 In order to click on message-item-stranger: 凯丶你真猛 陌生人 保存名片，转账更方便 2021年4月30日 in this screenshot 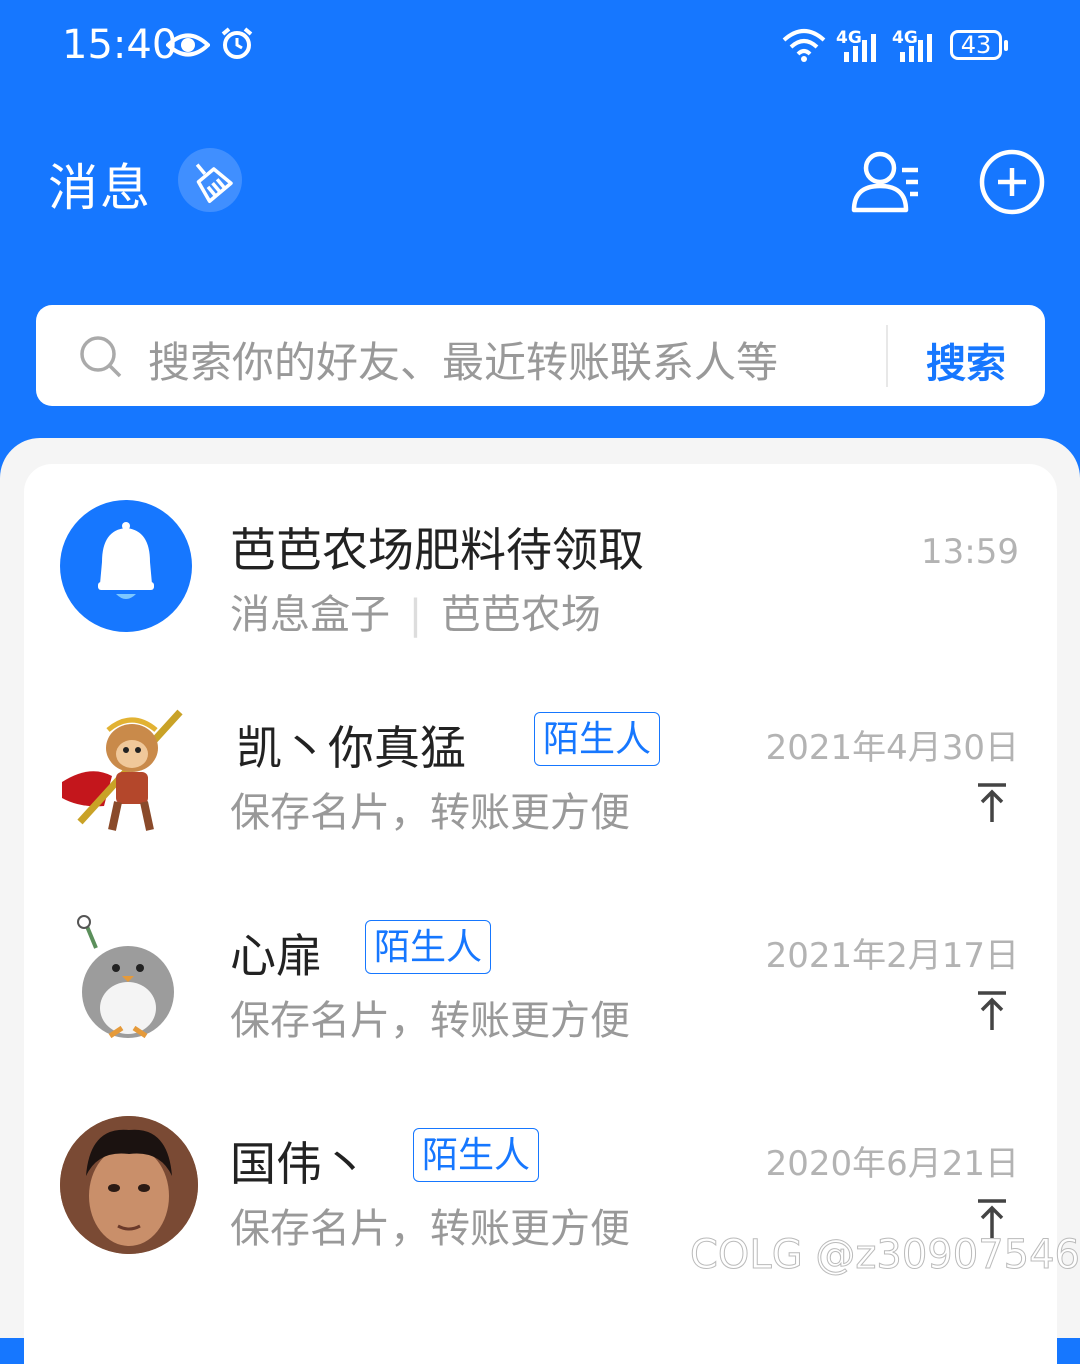, I will do `click(540, 792)`.